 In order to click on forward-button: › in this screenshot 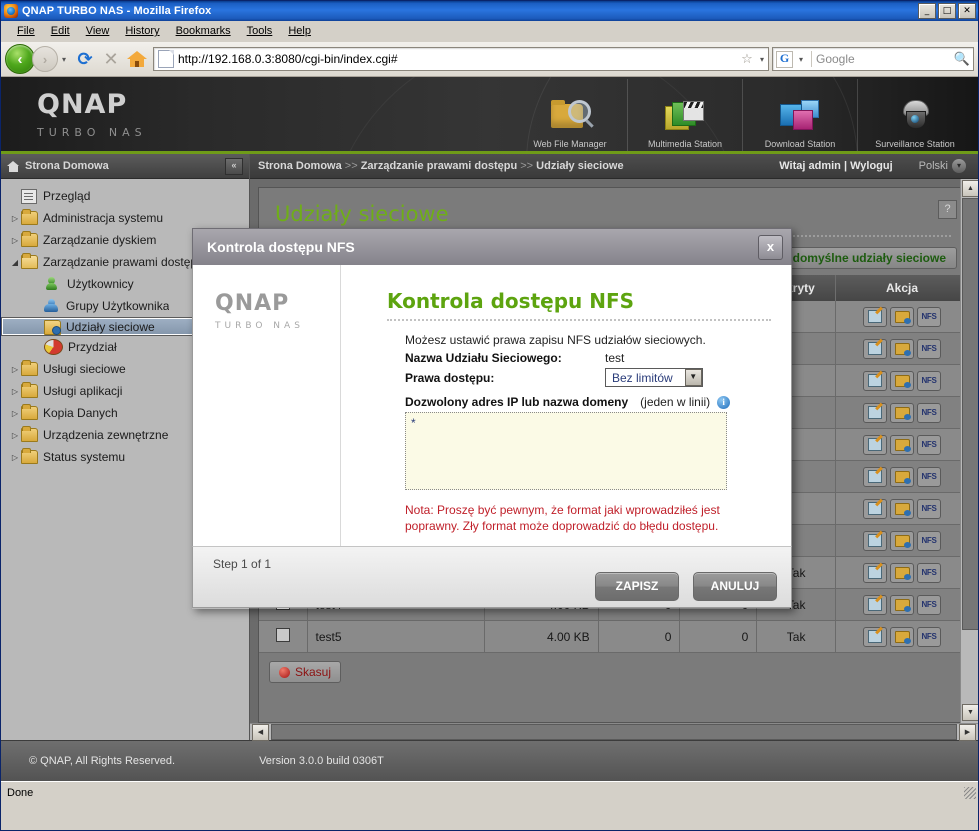, I will do `click(45, 59)`.